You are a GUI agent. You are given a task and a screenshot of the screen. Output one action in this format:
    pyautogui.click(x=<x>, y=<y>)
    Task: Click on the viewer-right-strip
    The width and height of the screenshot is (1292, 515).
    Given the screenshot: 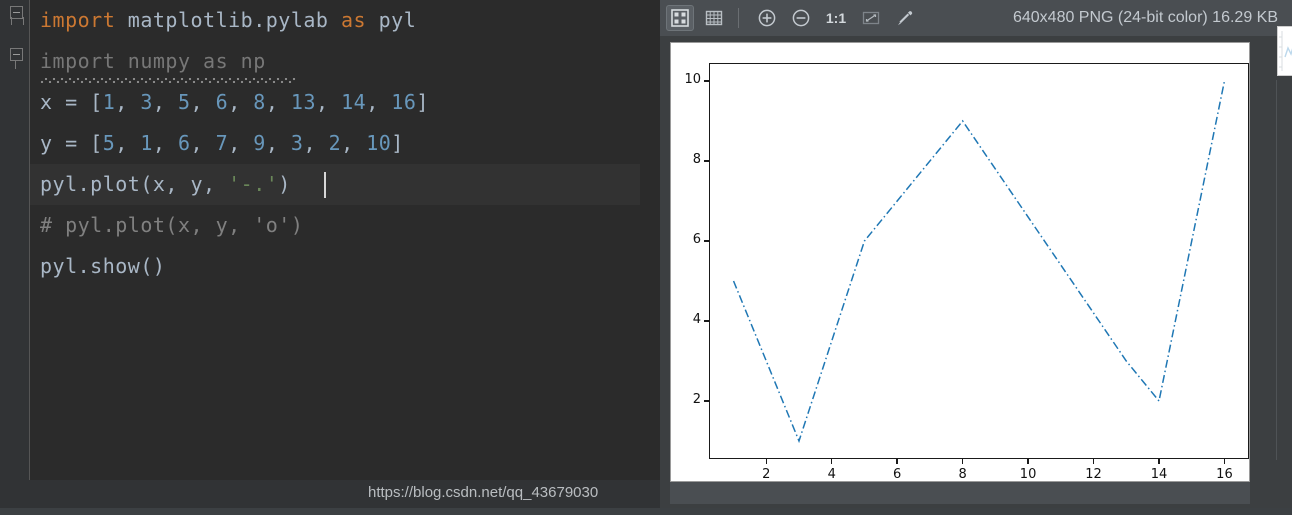 What is the action you would take?
    pyautogui.click(x=1282, y=275)
    